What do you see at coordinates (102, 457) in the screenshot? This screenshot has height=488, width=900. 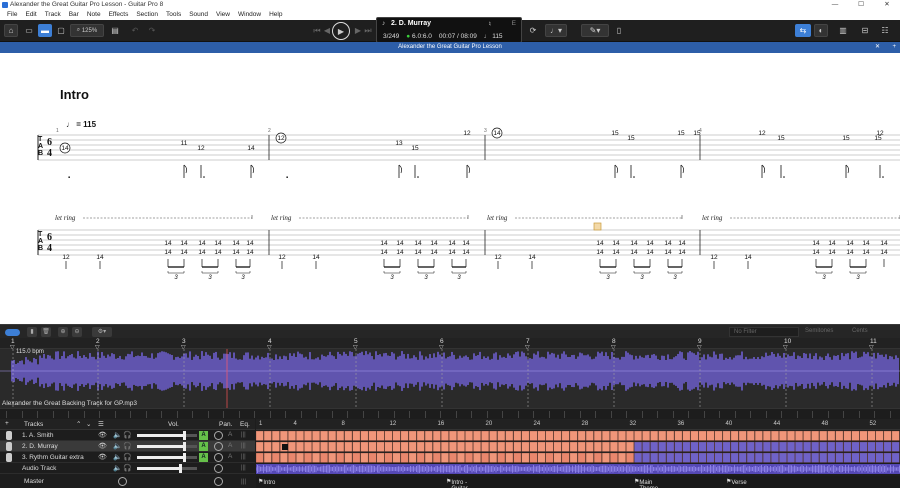 I see `visibility-icon: 👁` at bounding box center [102, 457].